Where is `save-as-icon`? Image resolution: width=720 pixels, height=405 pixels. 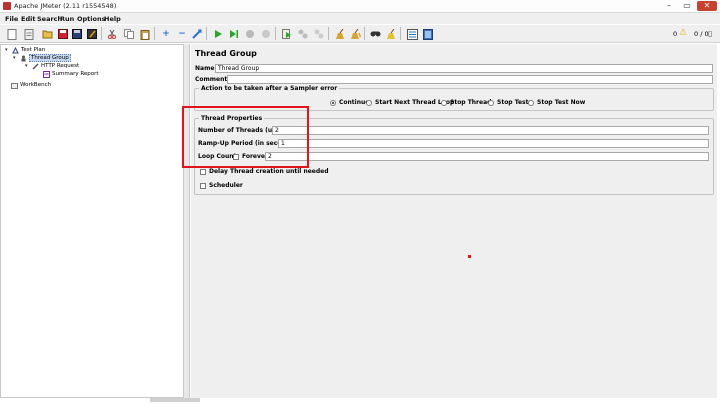 save-as-icon is located at coordinates (77, 34).